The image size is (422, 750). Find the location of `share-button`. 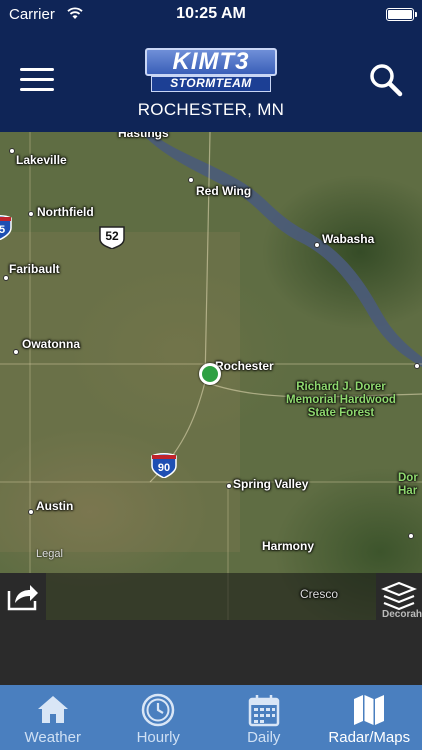

share-button is located at coordinates (23, 596).